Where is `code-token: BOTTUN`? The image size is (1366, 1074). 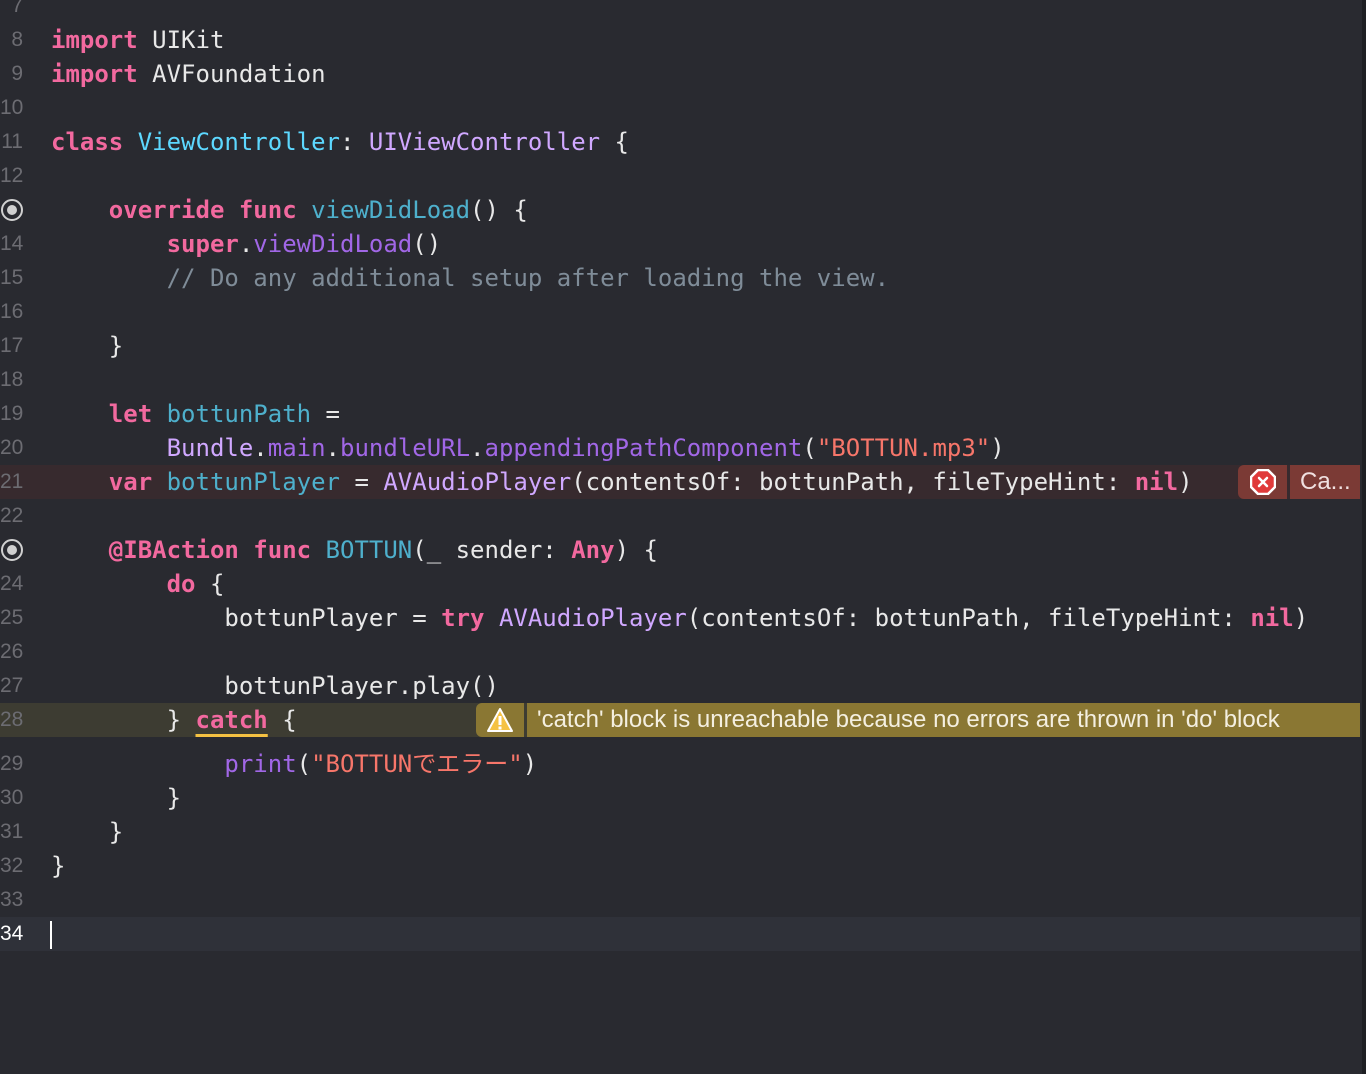 code-token: BOTTUN is located at coordinates (369, 550).